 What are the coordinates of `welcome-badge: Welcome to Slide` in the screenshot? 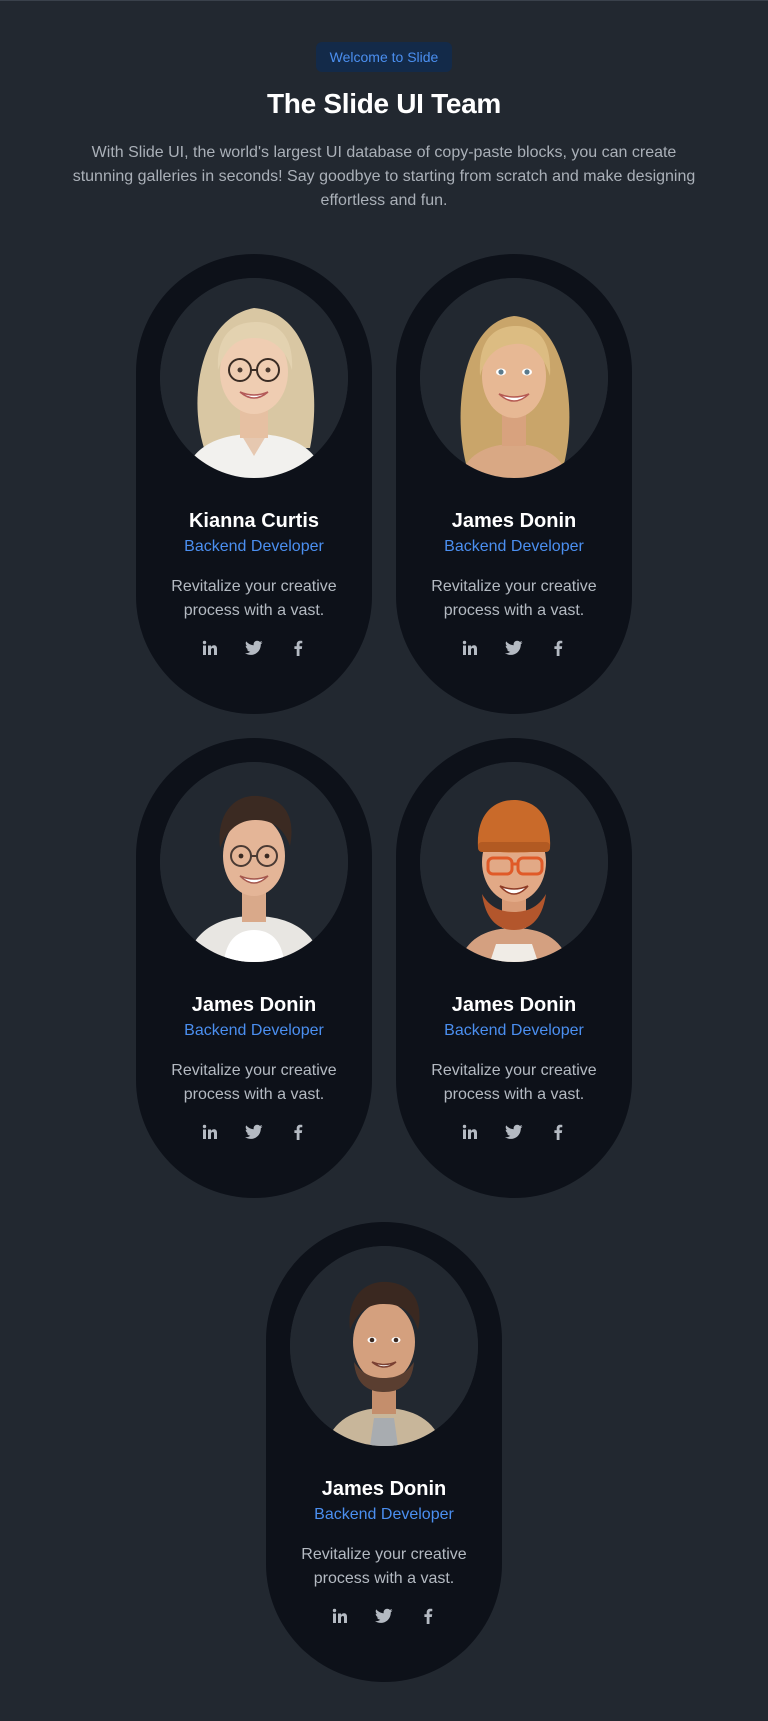 It's located at (384, 57).